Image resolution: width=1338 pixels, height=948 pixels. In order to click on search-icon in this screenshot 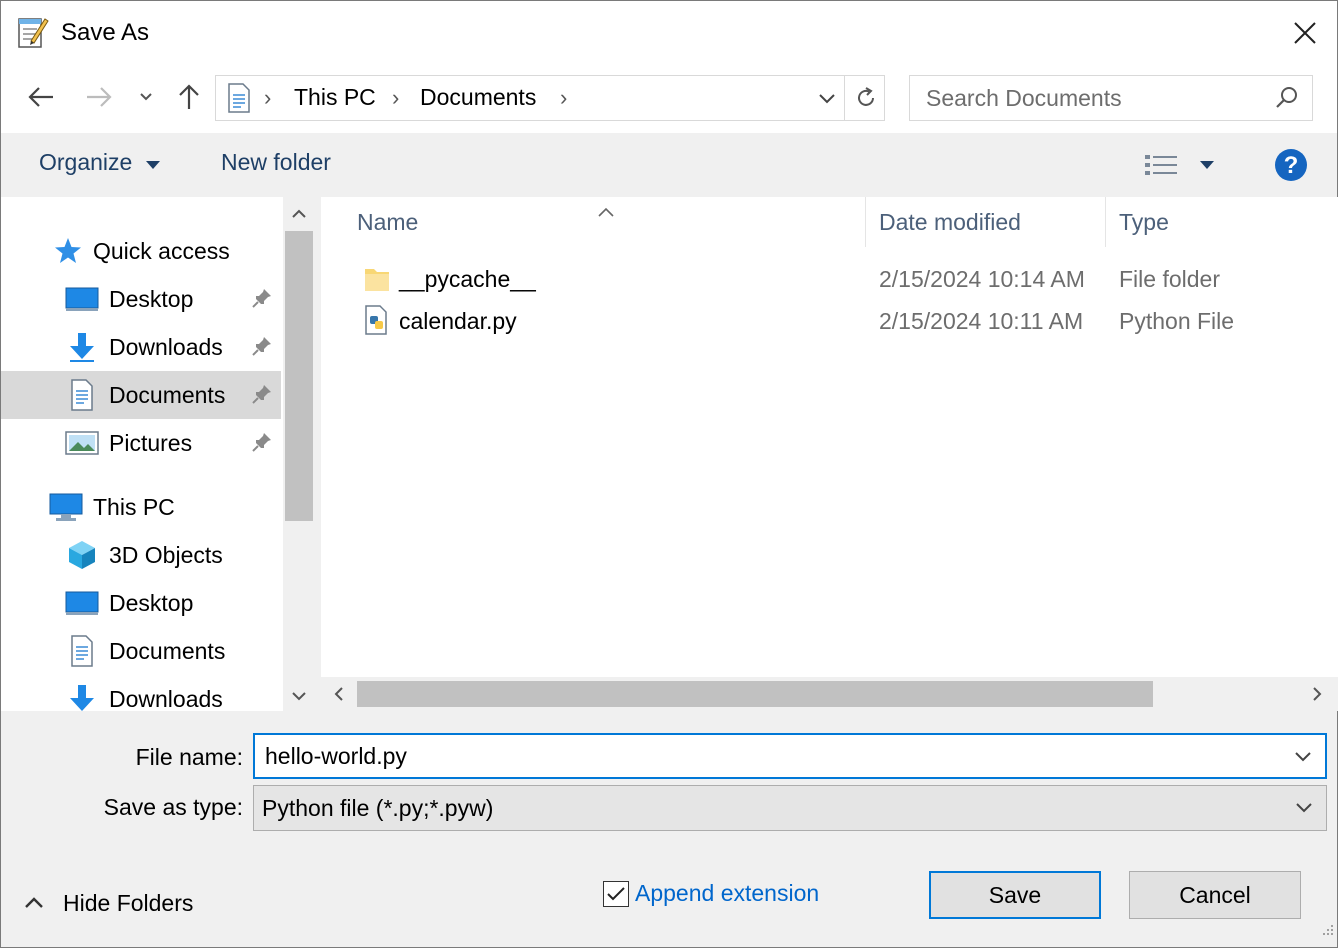, I will do `click(1287, 101)`.